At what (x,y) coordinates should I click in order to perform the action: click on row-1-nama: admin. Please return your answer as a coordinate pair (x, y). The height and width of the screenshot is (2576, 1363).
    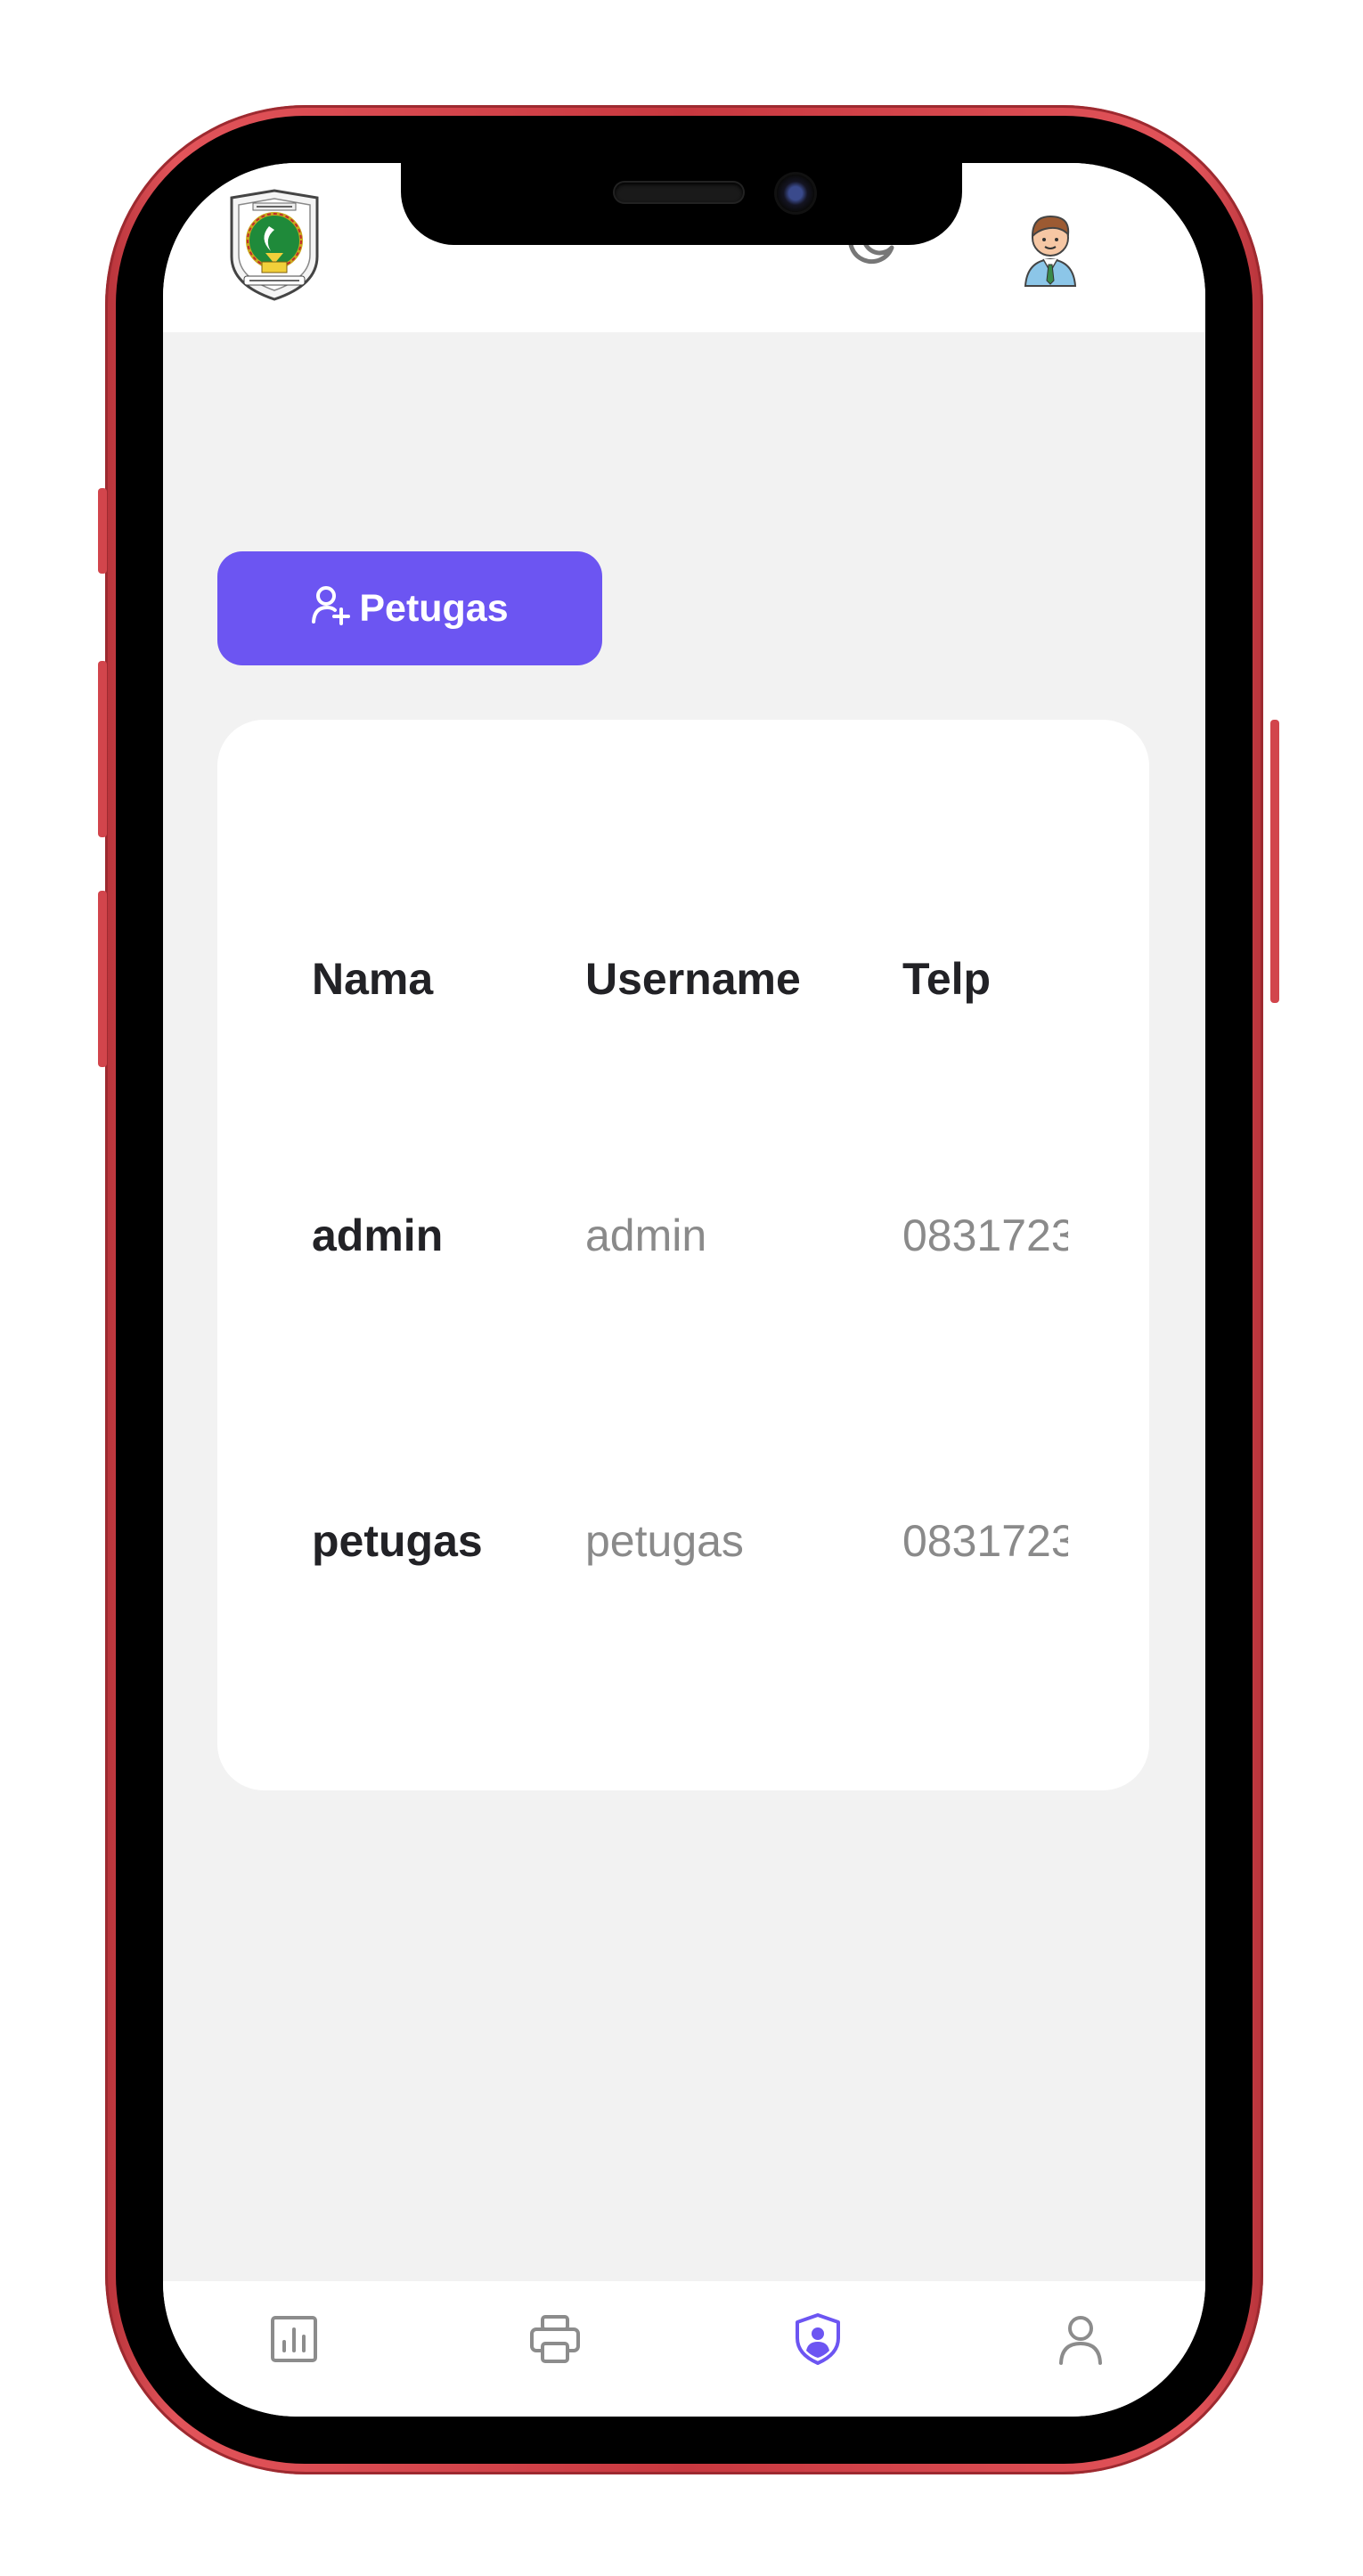
    Looking at the image, I should click on (432, 1236).